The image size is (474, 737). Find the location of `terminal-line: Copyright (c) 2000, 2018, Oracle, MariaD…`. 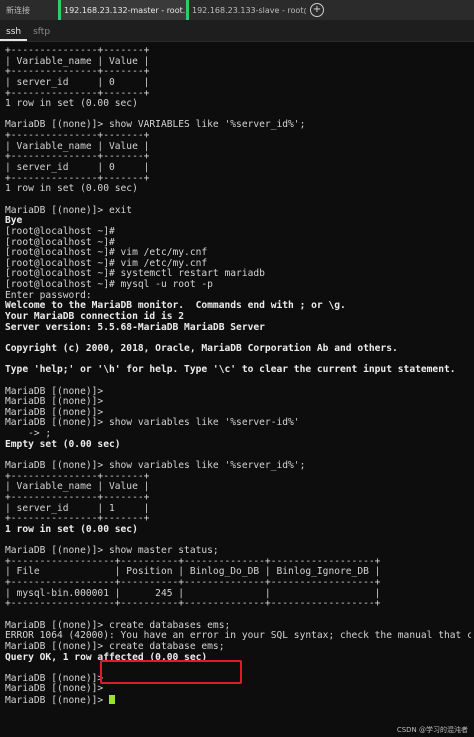

terminal-line: Copyright (c) 2000, 2018, Oracle, MariaD… is located at coordinates (201, 348).